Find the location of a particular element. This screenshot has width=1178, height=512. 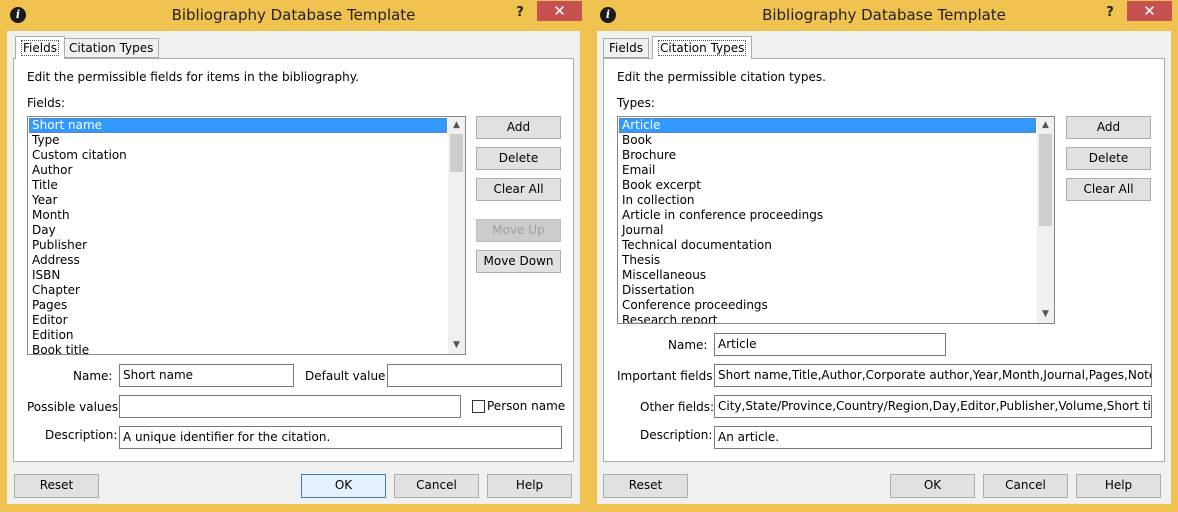

list-item: Chapter is located at coordinates (238, 290).